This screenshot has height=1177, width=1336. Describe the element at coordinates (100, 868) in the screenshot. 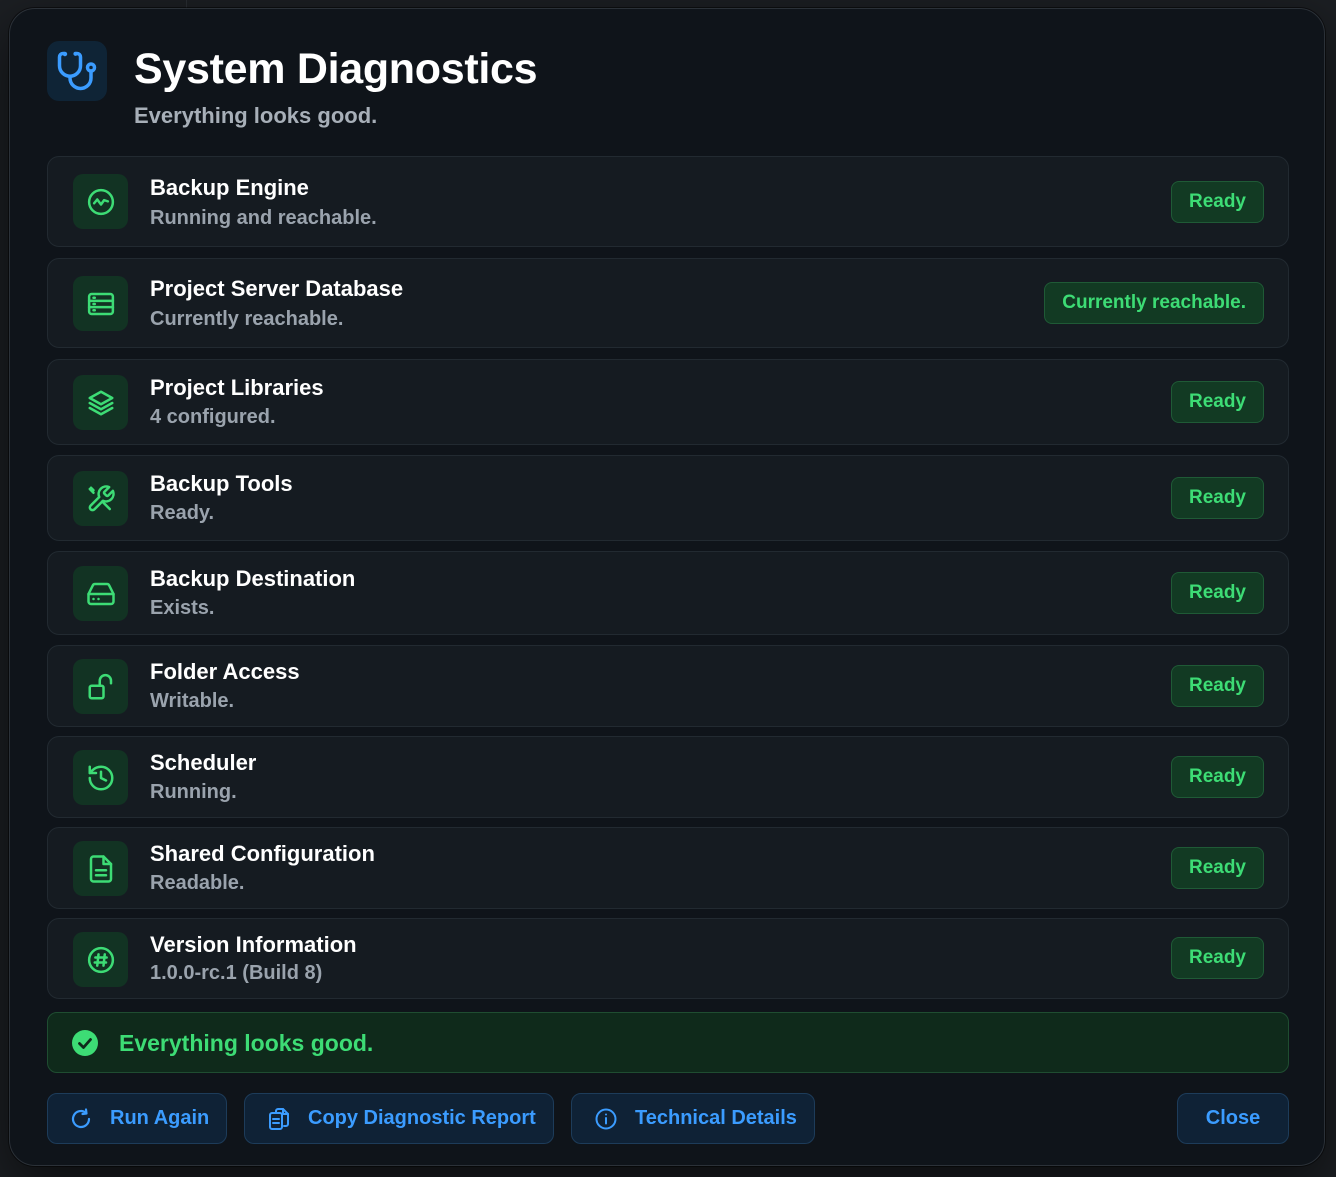

I see `file-icon` at that location.